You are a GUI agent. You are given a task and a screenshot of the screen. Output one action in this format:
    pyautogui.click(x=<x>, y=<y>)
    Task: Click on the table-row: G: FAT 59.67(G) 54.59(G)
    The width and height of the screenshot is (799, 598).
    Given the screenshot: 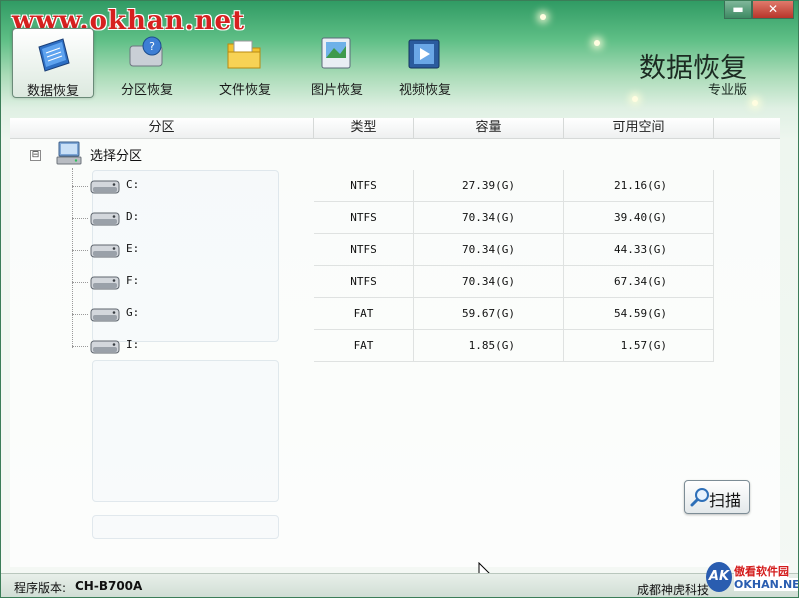 What is the action you would take?
    pyautogui.click(x=395, y=314)
    